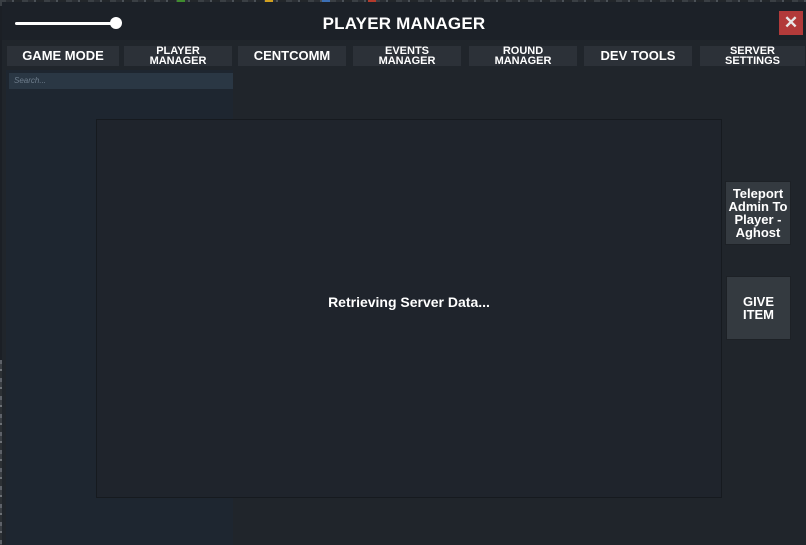 The height and width of the screenshot is (545, 806). I want to click on window-title: PLAYER MANAGER, so click(404, 23).